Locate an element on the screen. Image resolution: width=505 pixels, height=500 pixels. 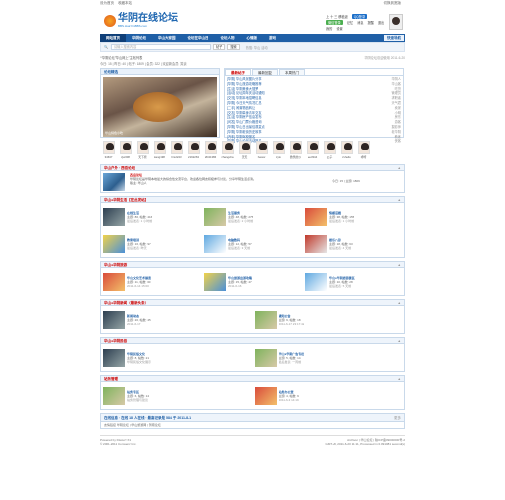
member-avatar: 34637 is located at coordinates (108, 151).